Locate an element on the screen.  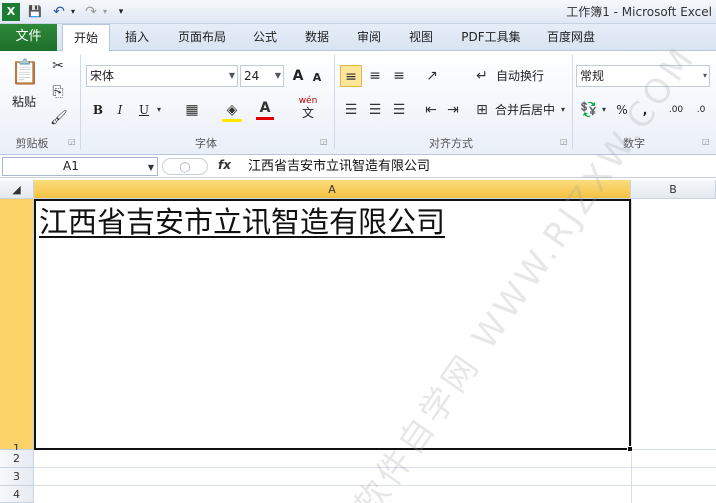
name-box-value: A1 is located at coordinates (71, 166).